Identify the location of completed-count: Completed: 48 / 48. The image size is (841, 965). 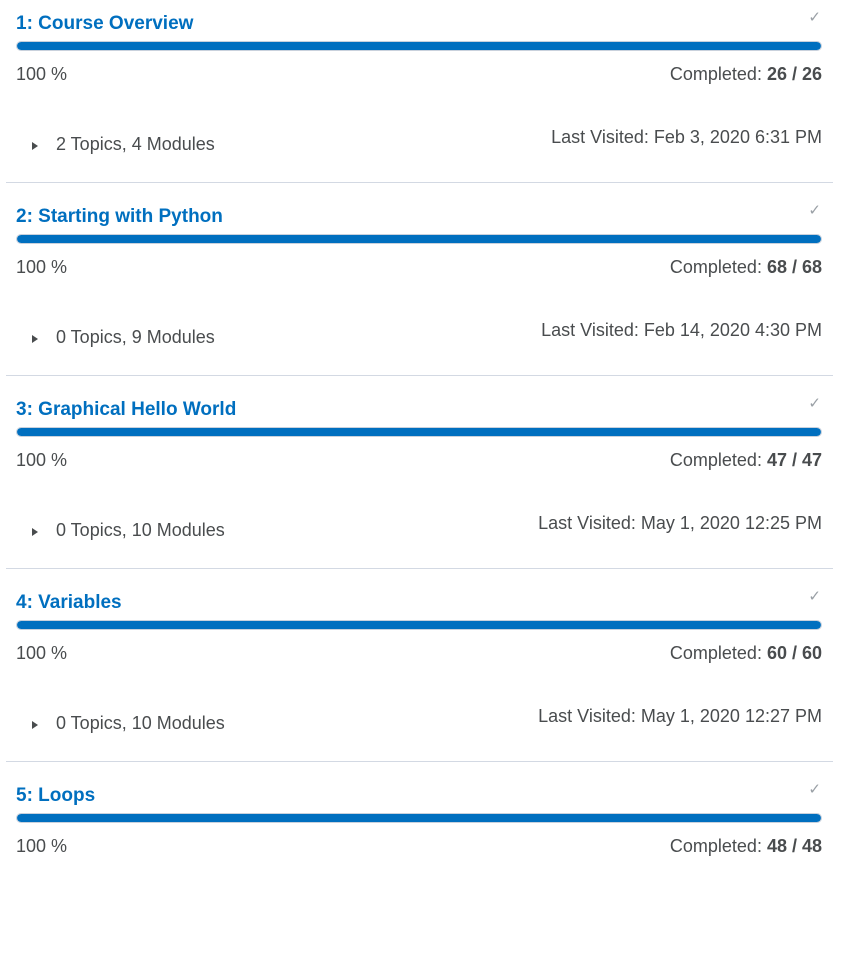
(746, 846).